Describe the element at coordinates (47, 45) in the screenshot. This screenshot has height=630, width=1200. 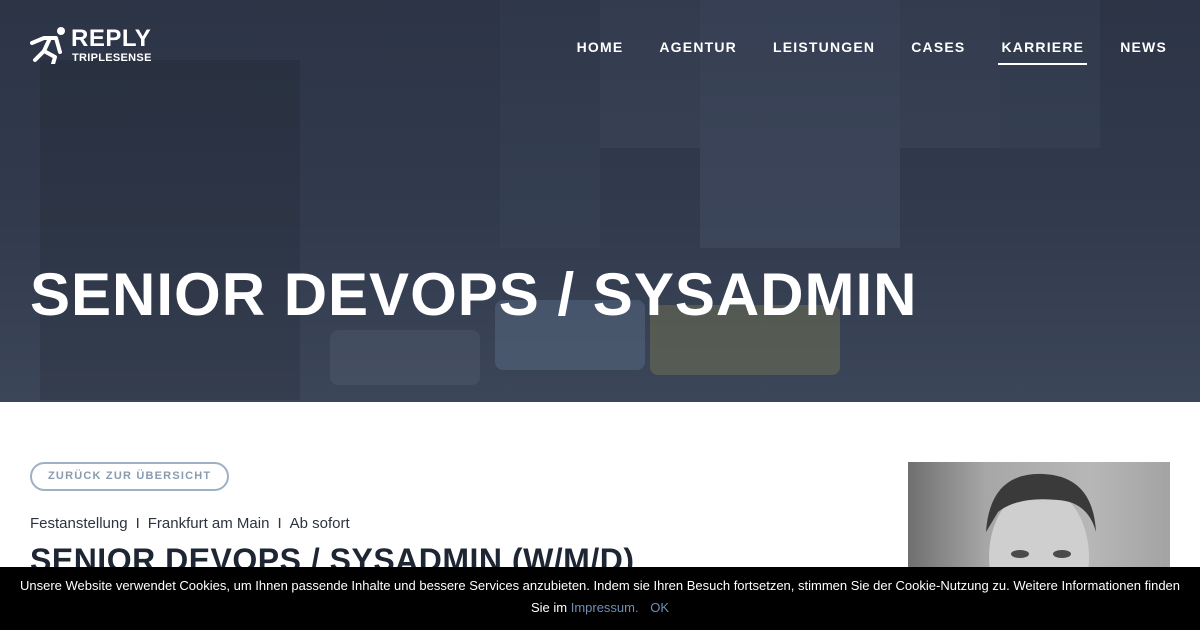
I see `runner-logo-icon` at that location.